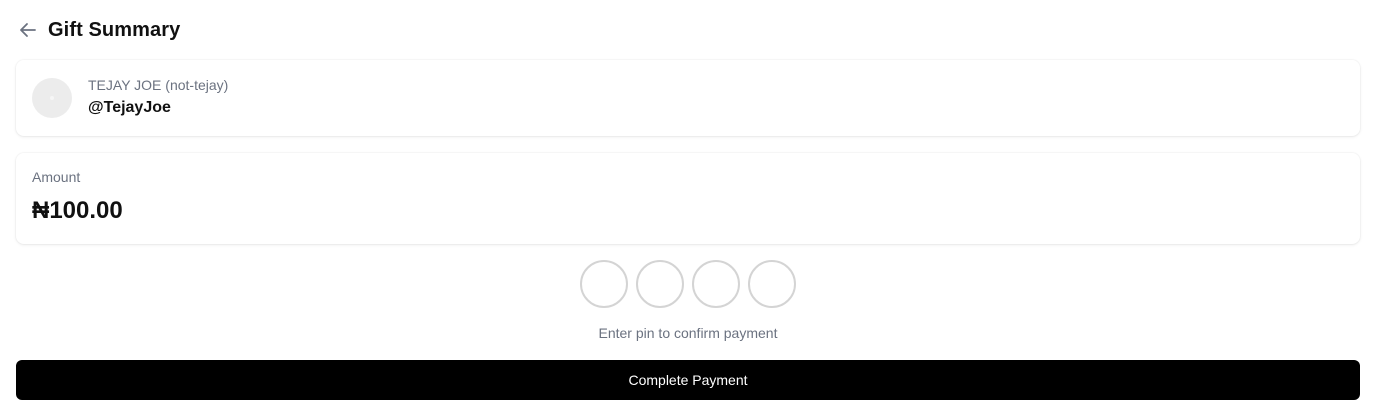 This screenshot has height=416, width=1376. What do you see at coordinates (77, 210) in the screenshot?
I see `amount-value: ₦100.00` at bounding box center [77, 210].